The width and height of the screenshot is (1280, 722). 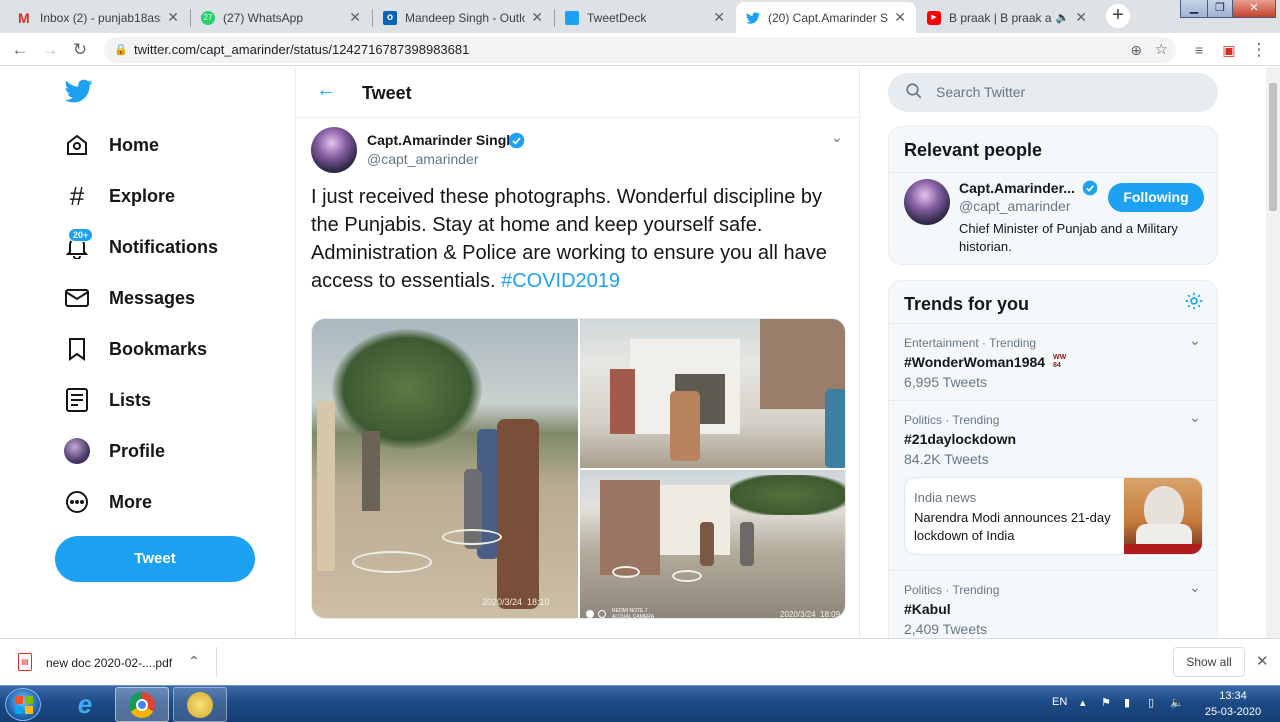 What do you see at coordinates (1194, 9) in the screenshot?
I see `minimize-button: ▁` at bounding box center [1194, 9].